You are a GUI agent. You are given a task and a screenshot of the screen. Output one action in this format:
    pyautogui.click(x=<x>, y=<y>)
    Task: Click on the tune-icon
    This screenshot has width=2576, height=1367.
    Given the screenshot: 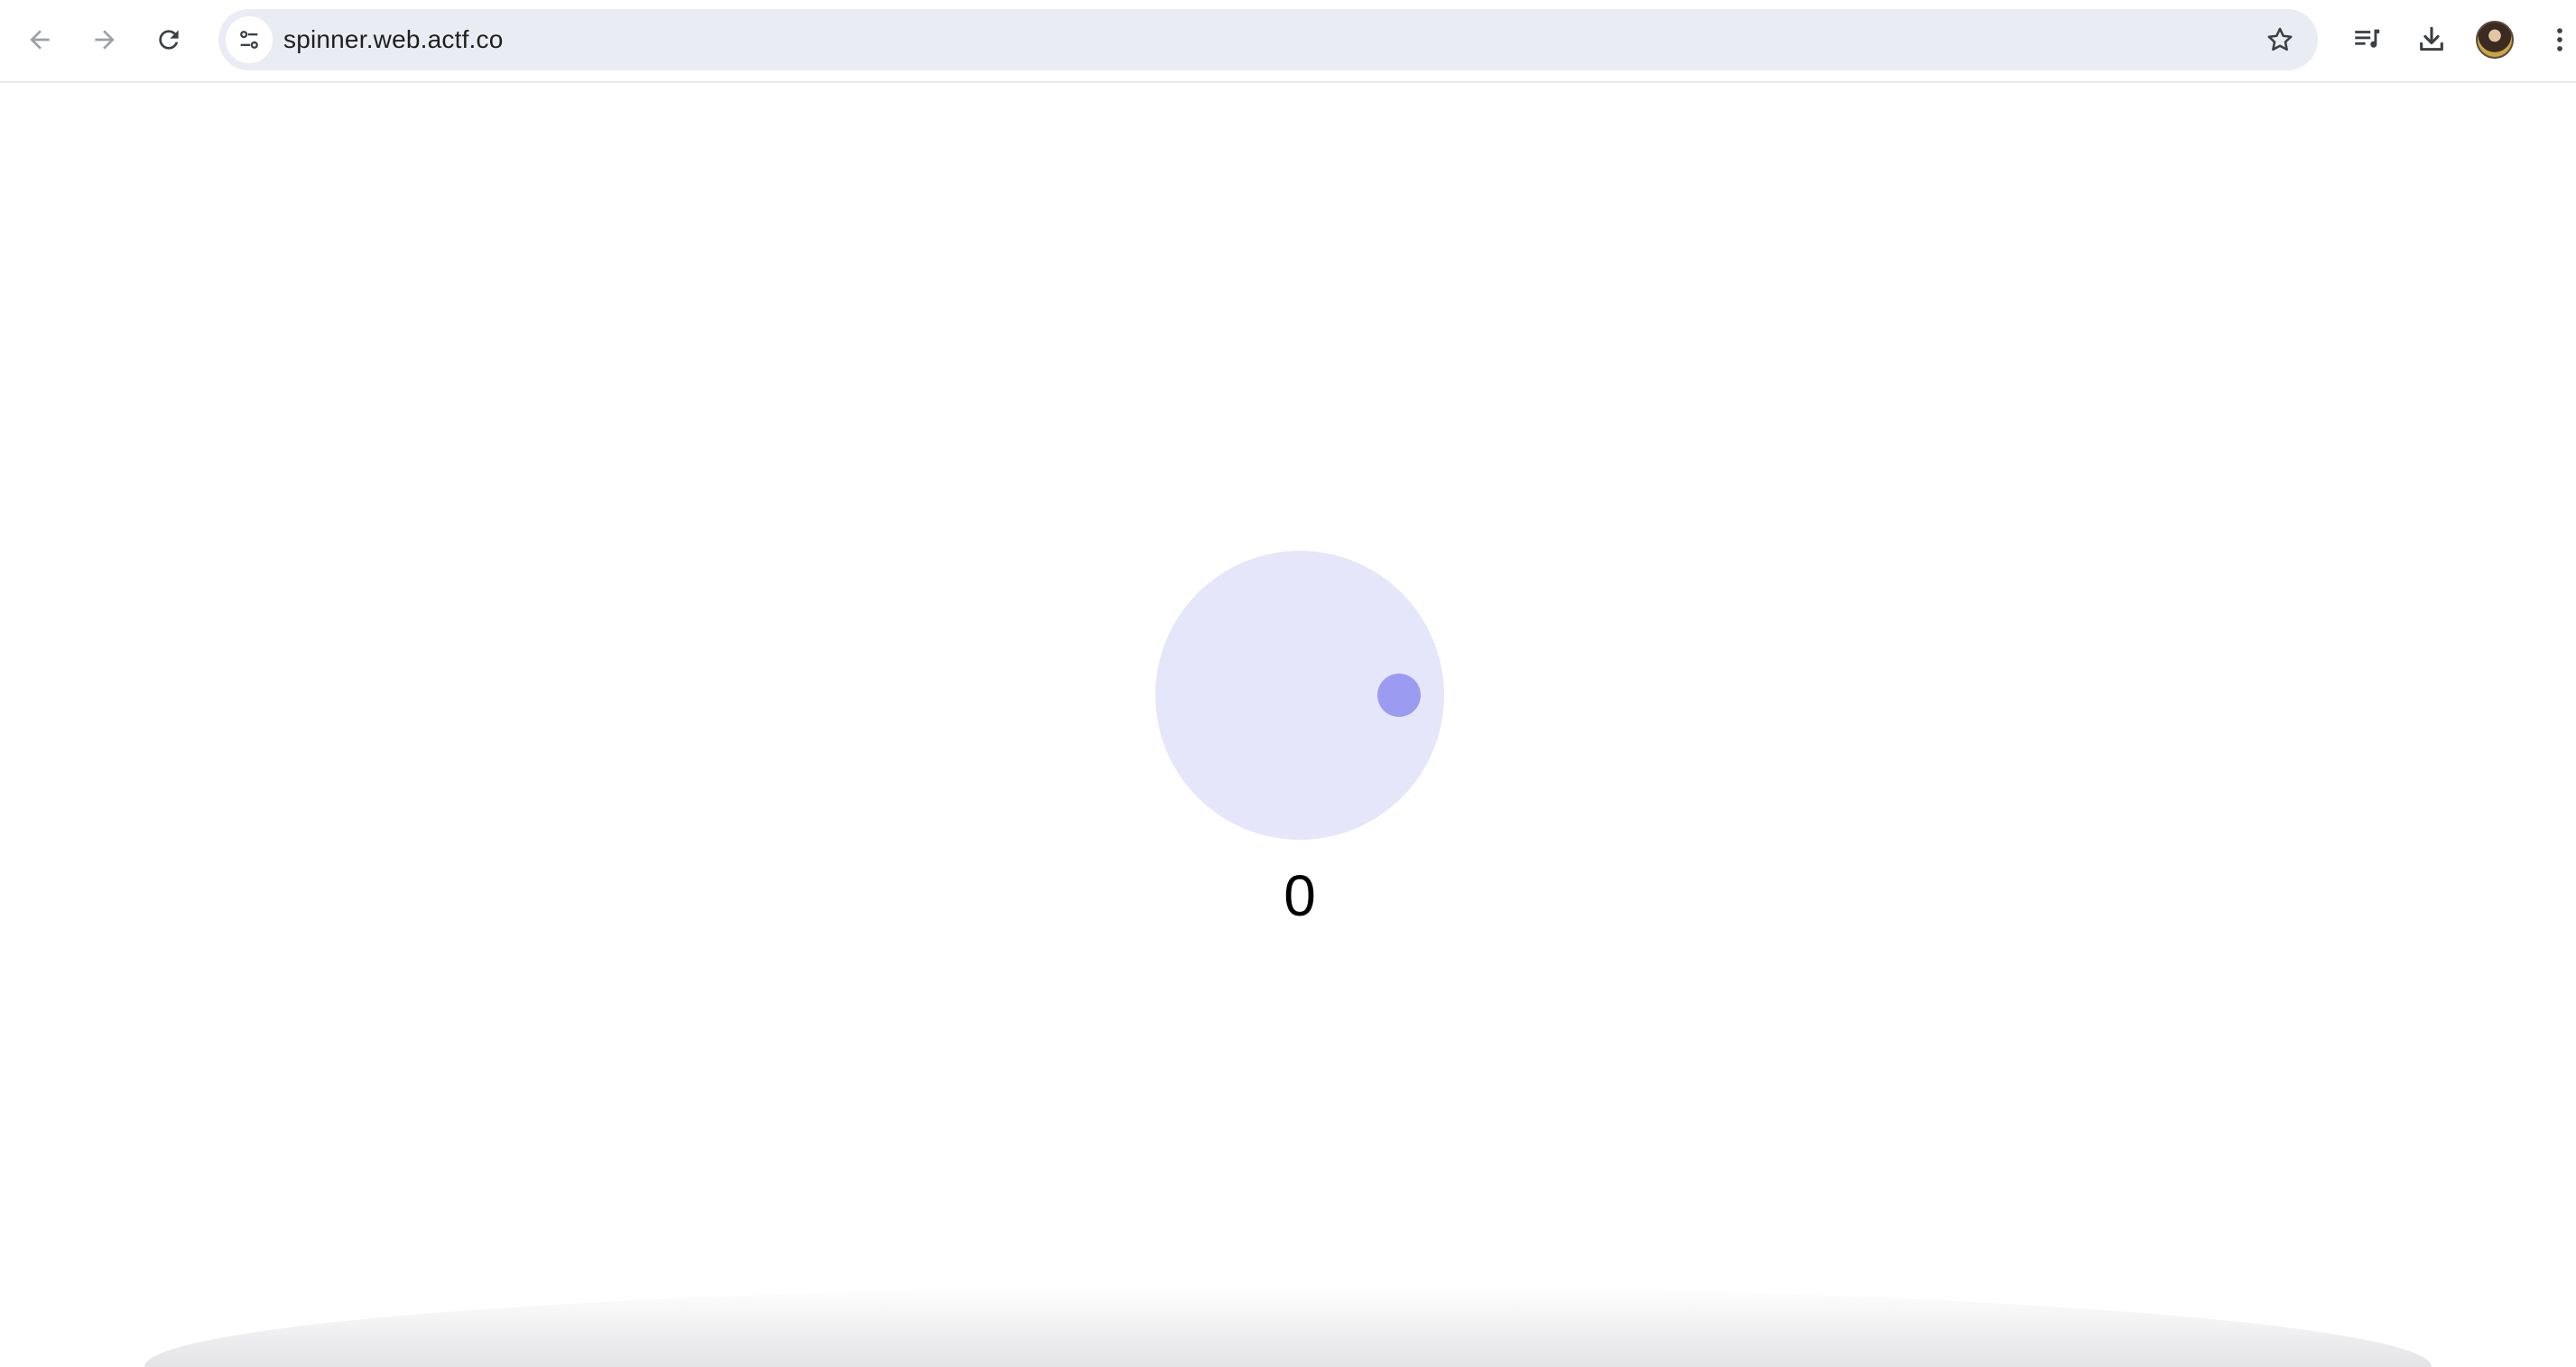 What is the action you would take?
    pyautogui.click(x=249, y=40)
    